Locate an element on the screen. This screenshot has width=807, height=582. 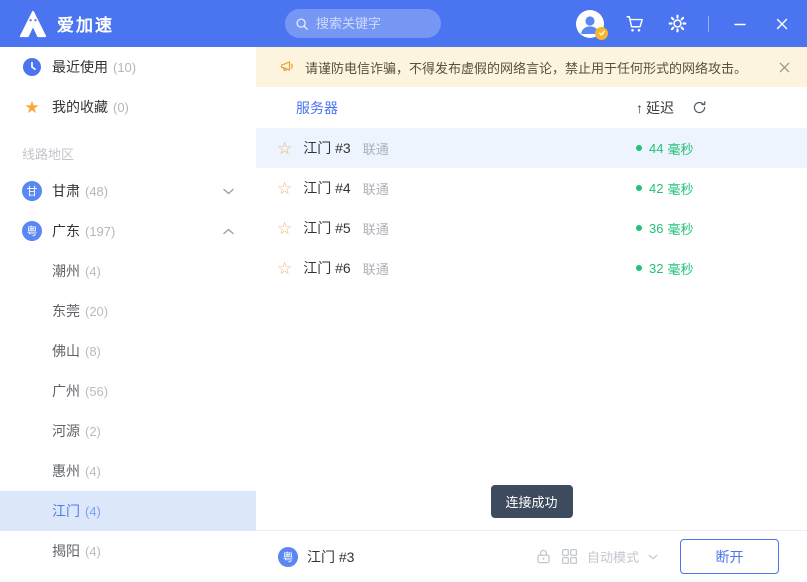
sidebar-item-count: (0) is located at coordinates (121, 107).